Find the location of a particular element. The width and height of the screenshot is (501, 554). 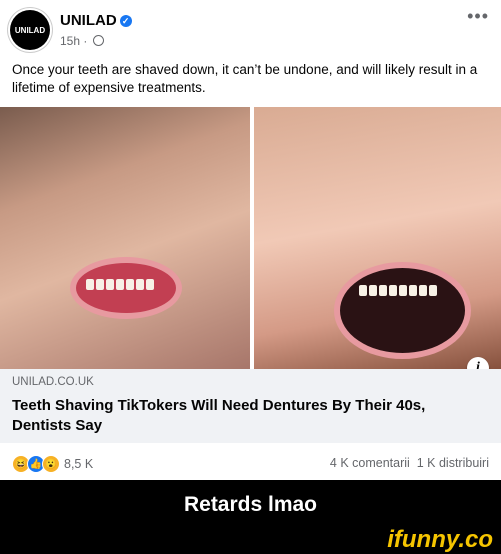

reactions-count: 8,5 K is located at coordinates (79, 464).